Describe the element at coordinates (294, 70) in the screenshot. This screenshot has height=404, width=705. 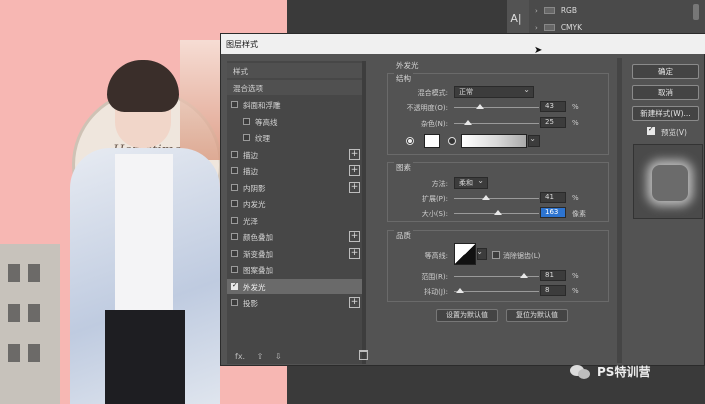
I see `styles-header: 样式` at that location.